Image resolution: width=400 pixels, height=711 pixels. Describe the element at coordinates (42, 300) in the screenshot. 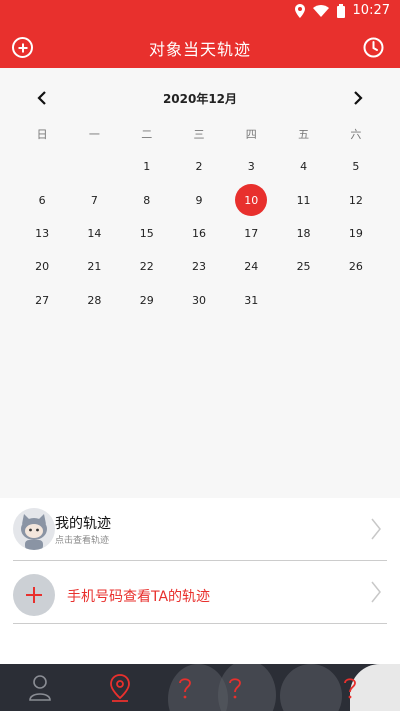

I see `calendar-day: 27` at that location.